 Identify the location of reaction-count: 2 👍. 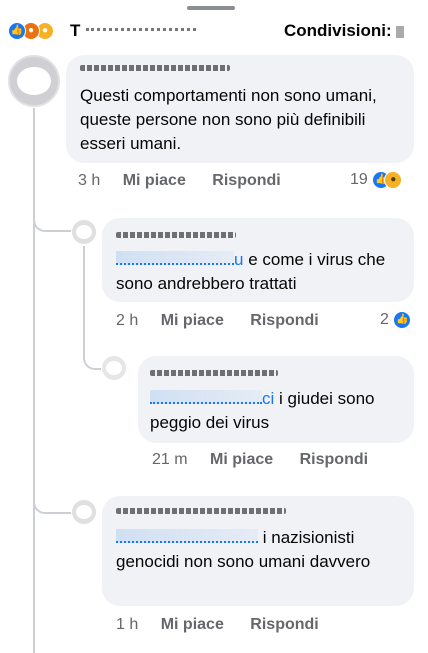
(396, 320).